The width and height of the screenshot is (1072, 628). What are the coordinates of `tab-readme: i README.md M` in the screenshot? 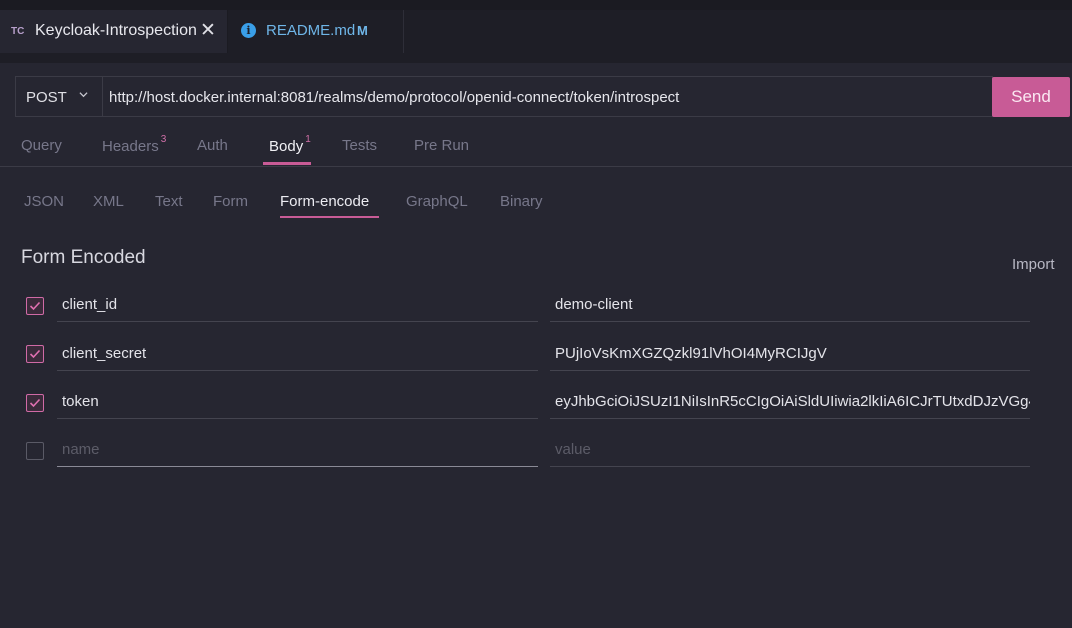 It's located at (316, 31).